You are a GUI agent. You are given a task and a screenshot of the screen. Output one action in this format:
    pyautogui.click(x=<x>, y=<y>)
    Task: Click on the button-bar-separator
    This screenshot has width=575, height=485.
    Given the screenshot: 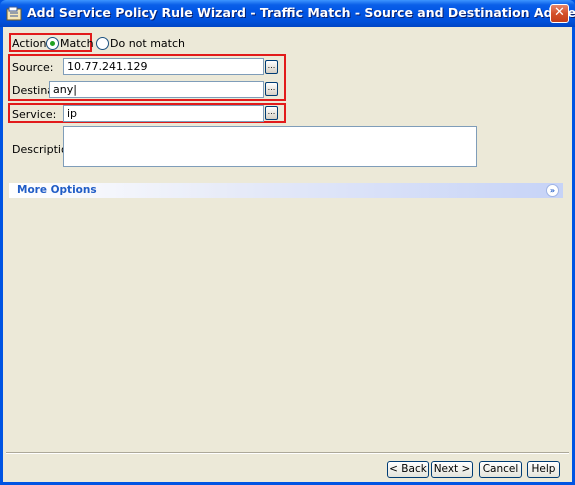 What is the action you would take?
    pyautogui.click(x=287, y=453)
    